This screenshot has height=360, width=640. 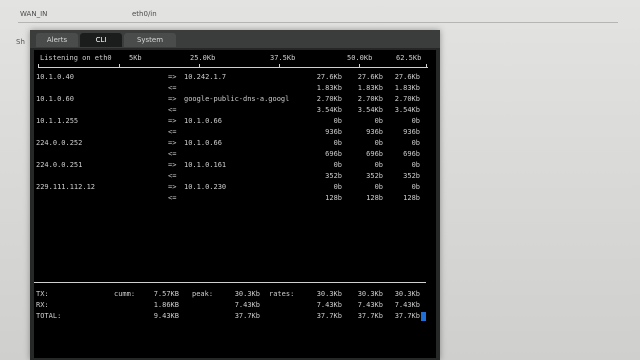 What do you see at coordinates (66, 187) in the screenshot?
I see `flow-source: 229.111.112.12` at bounding box center [66, 187].